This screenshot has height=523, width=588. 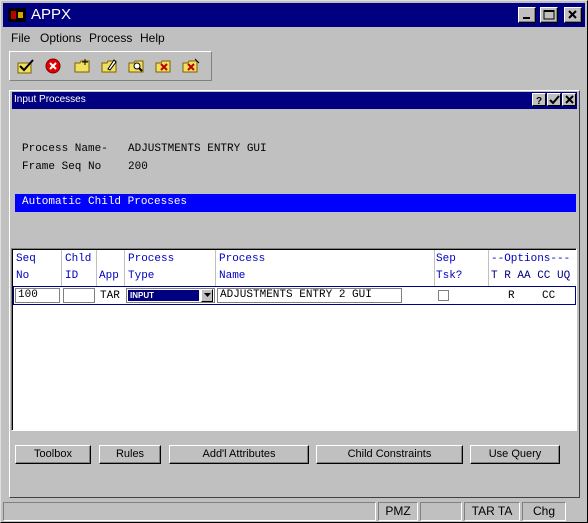 I want to click on option-cc: CC, so click(x=548, y=296).